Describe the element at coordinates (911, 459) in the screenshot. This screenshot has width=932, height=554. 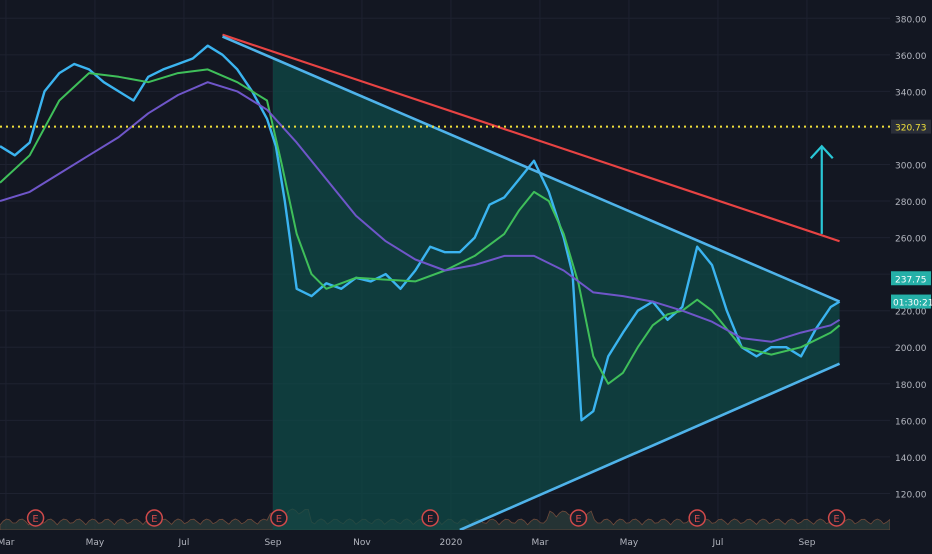
I see `y-tick-label: 140.00` at that location.